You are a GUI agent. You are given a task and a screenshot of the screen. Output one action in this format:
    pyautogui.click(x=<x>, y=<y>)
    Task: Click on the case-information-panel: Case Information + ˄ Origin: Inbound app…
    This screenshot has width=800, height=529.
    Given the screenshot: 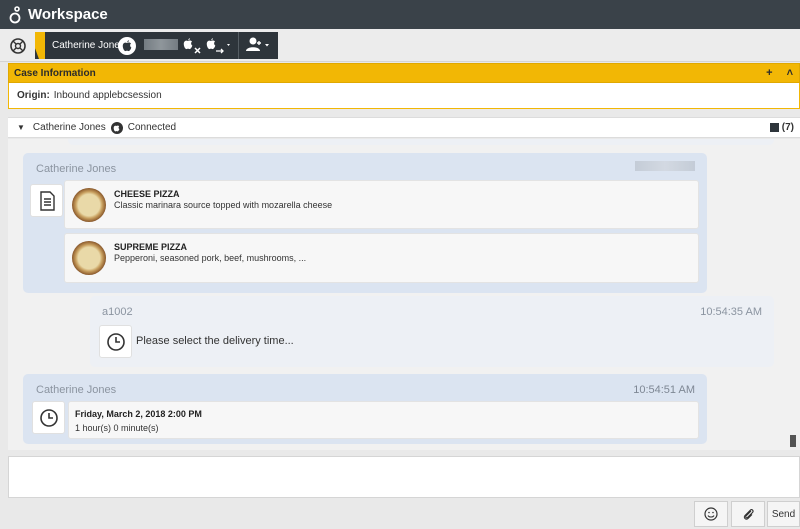 What is the action you would take?
    pyautogui.click(x=404, y=86)
    